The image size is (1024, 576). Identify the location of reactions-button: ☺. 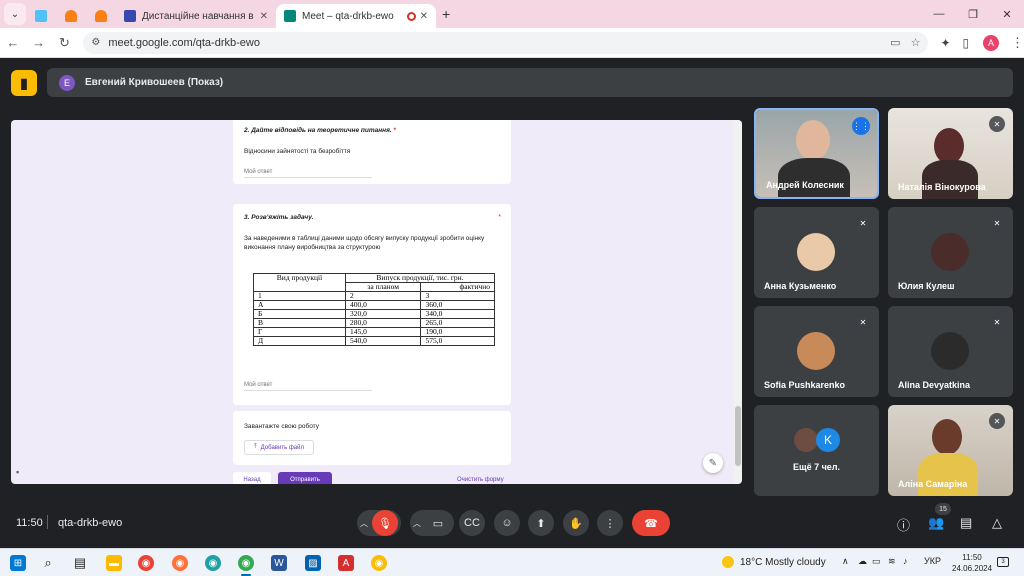
(507, 523).